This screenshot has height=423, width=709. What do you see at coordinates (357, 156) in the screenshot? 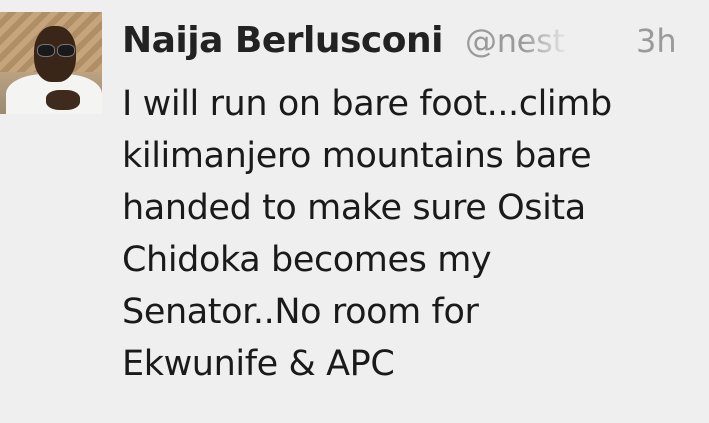
I see `tweet-text-line: kilimanjero mountains bare` at bounding box center [357, 156].